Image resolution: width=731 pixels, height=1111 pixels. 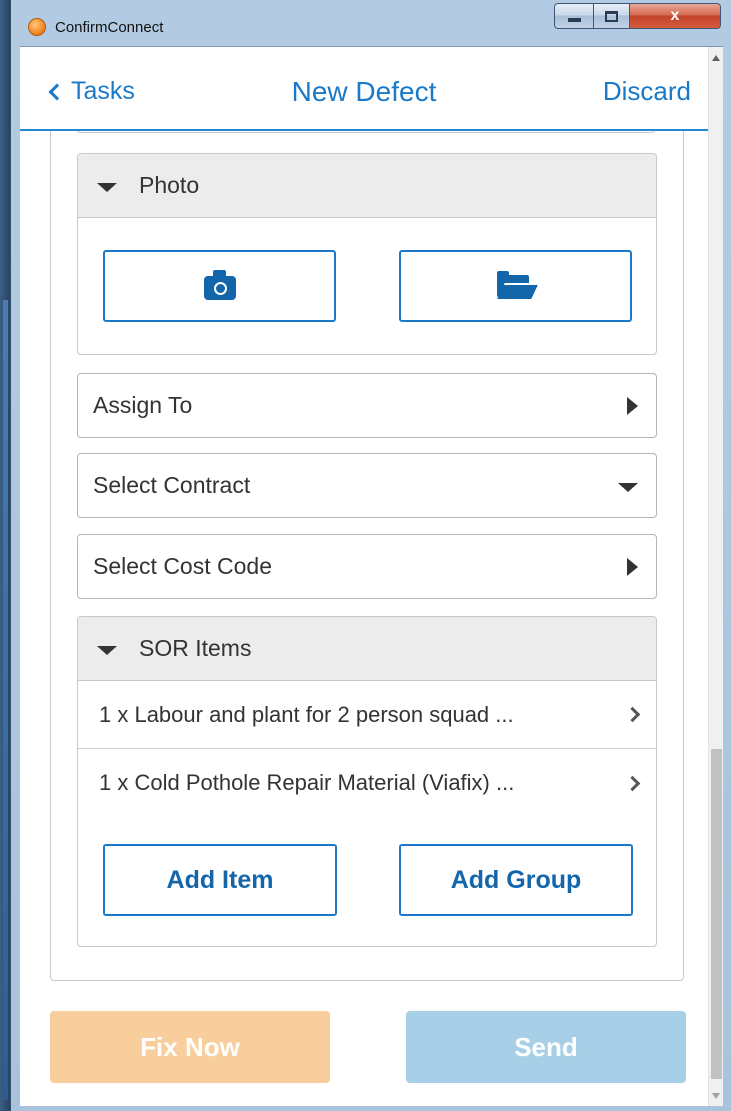 What do you see at coordinates (546, 1047) in the screenshot?
I see `send-button: Send` at bounding box center [546, 1047].